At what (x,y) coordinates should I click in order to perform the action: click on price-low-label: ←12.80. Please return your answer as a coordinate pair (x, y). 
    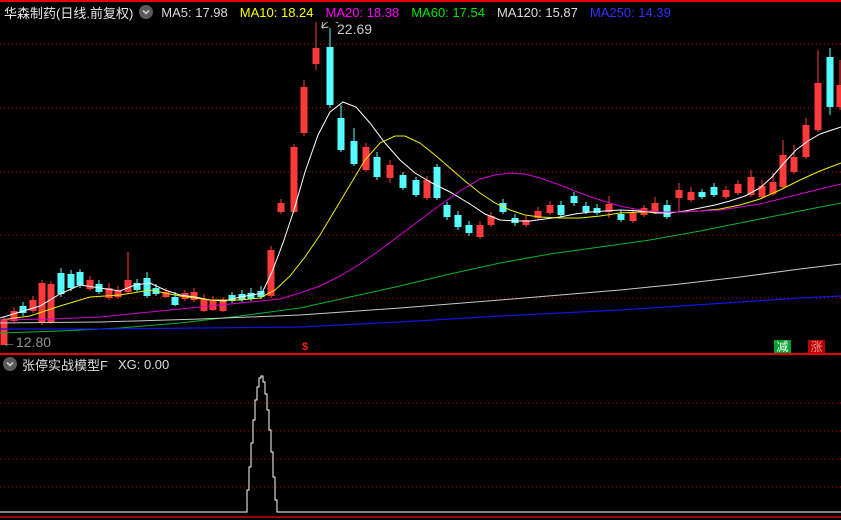
    Looking at the image, I should click on (26, 342).